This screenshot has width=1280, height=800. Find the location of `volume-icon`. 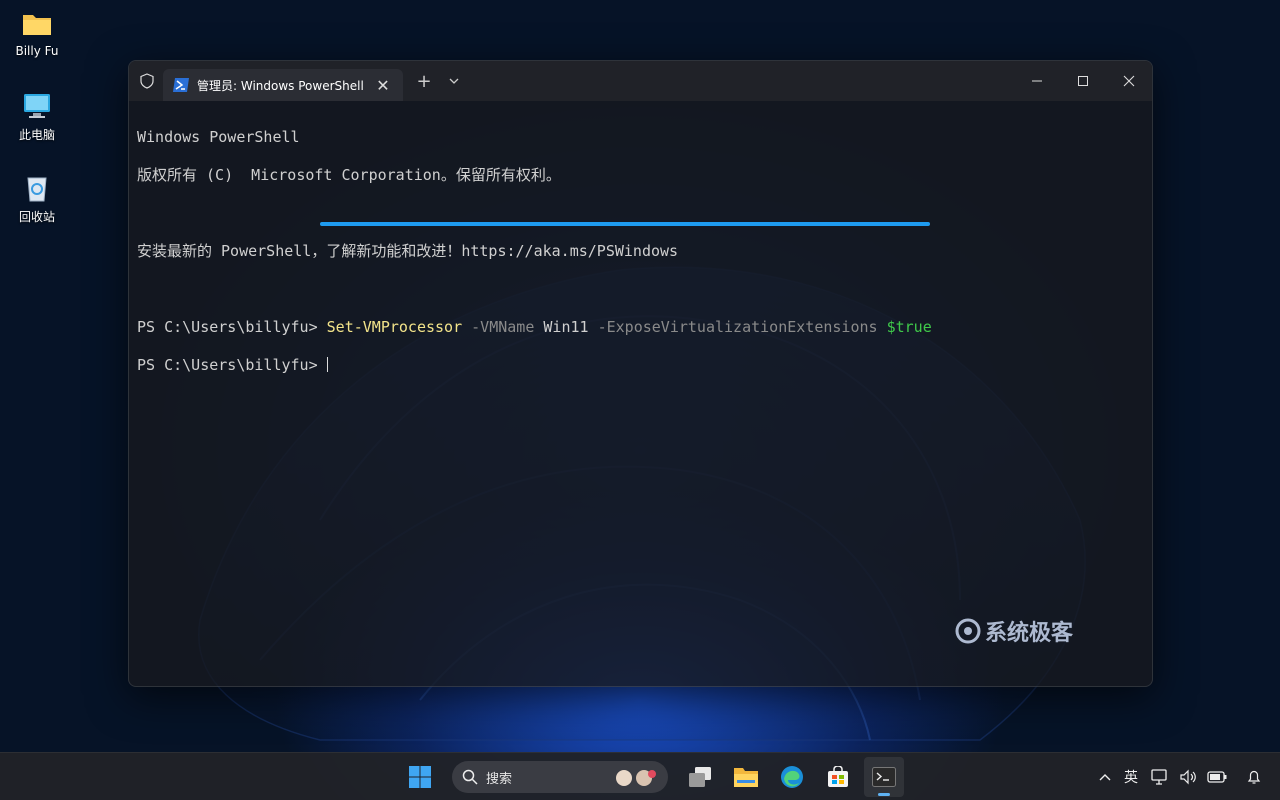

volume-icon is located at coordinates (1188, 776).